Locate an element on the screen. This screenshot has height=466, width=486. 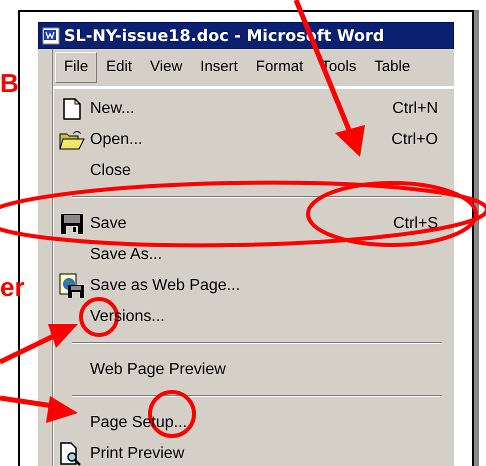
menu-item: Web Page Preview is located at coordinates (248, 369).